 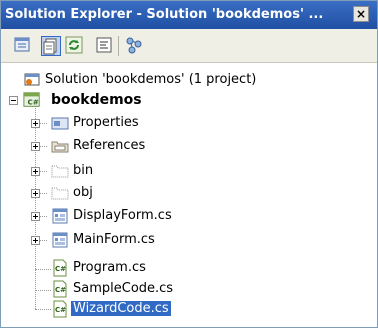 I want to click on properties-expand-toggle, so click(x=35, y=123).